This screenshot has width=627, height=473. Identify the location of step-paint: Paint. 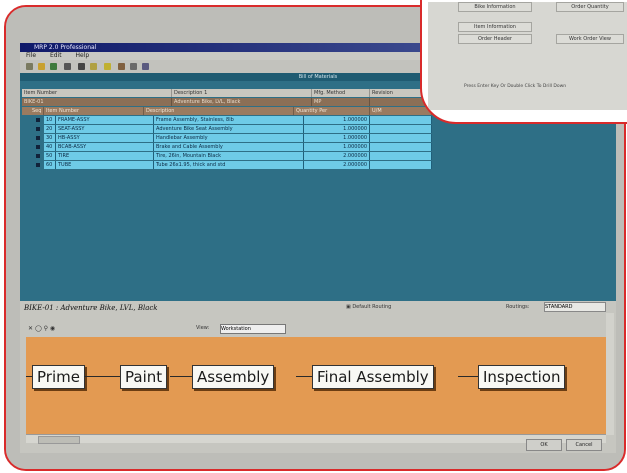
(144, 377).